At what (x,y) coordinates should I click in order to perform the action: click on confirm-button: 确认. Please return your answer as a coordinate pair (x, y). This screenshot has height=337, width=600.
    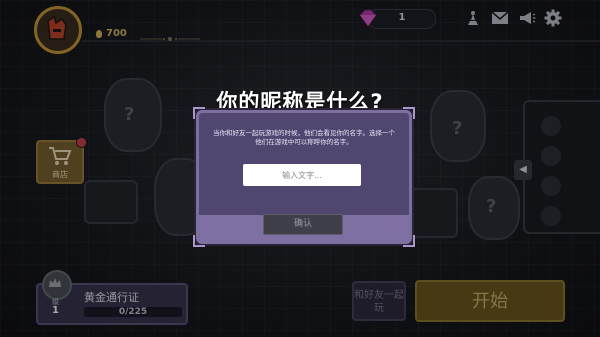
    Looking at the image, I should click on (303, 224).